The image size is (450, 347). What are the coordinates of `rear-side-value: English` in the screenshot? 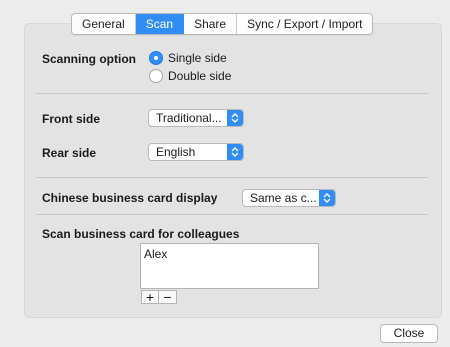 It's located at (176, 152).